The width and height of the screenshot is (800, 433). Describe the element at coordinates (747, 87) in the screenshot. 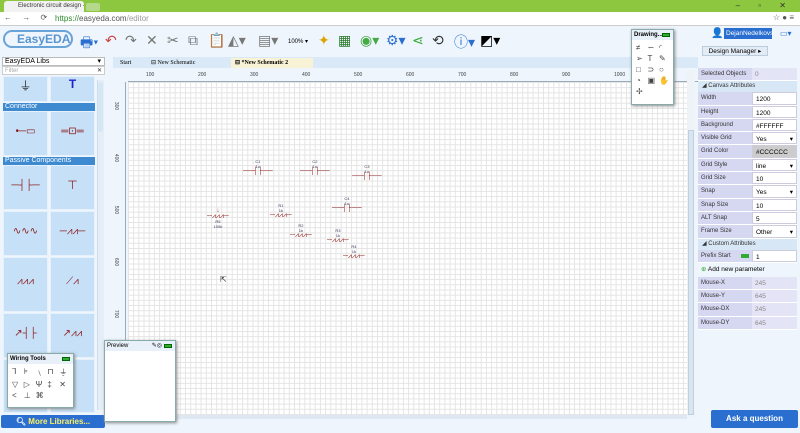

I see `canvas-attributes-header: ◢ Canvas Attributes` at that location.